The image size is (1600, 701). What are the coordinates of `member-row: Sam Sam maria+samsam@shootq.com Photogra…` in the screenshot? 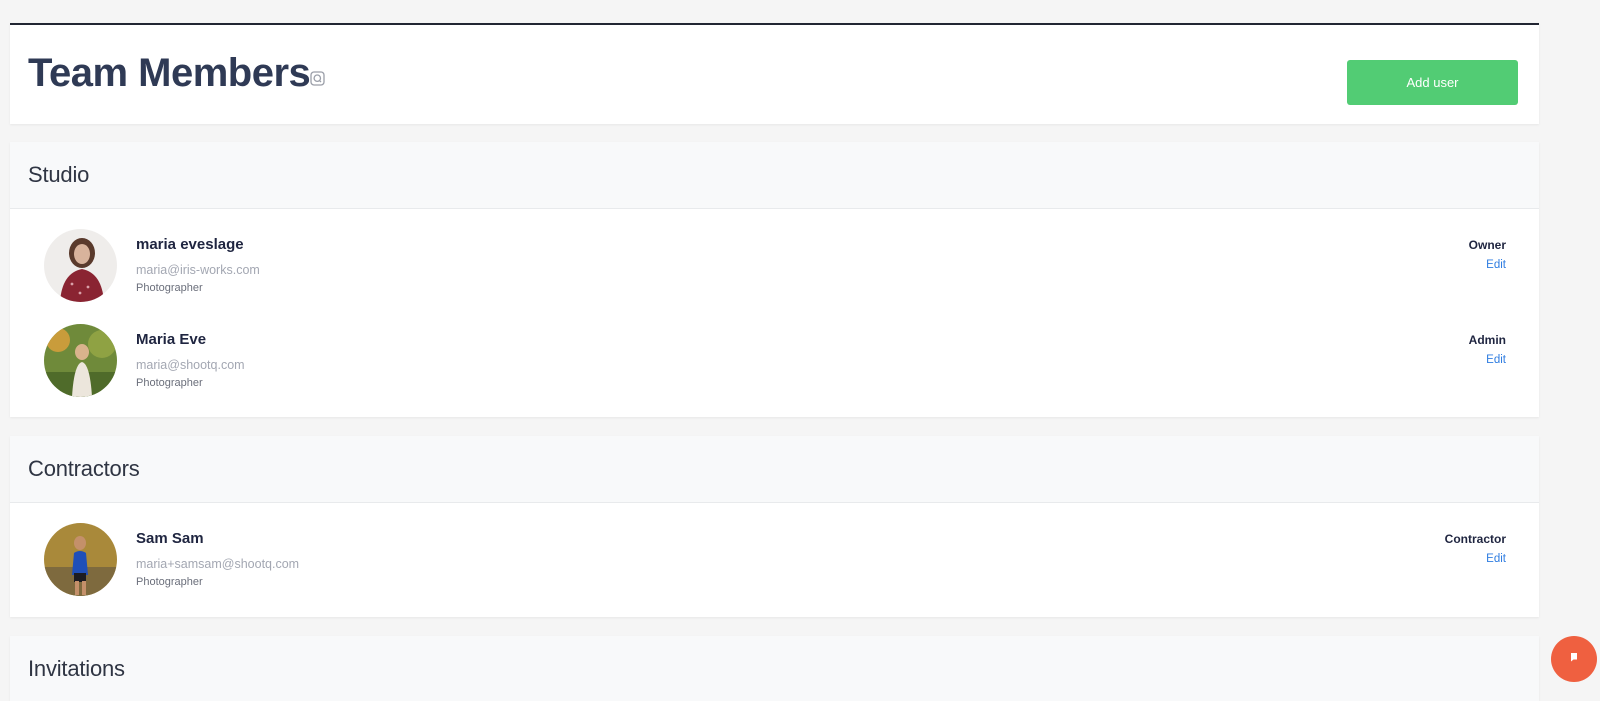 It's located at (774, 550).